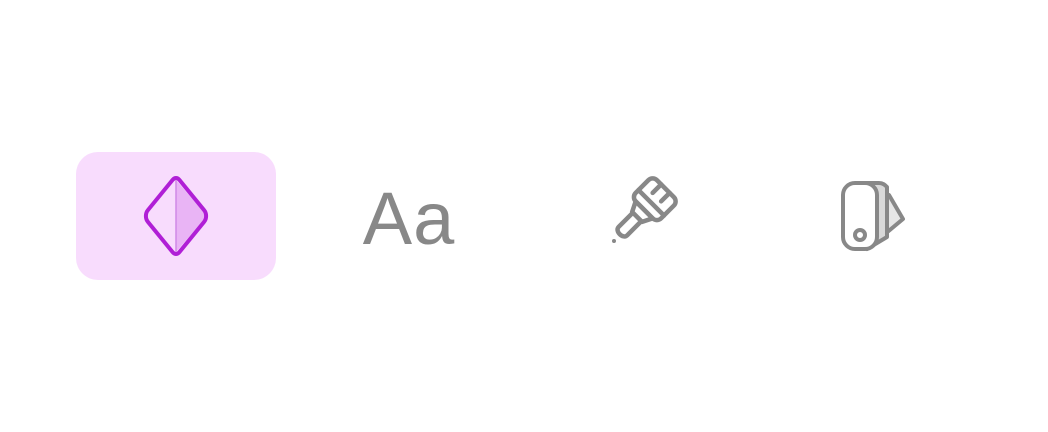 The height and width of the screenshot is (432, 1048). I want to click on brush-tool-button, so click(640, 216).